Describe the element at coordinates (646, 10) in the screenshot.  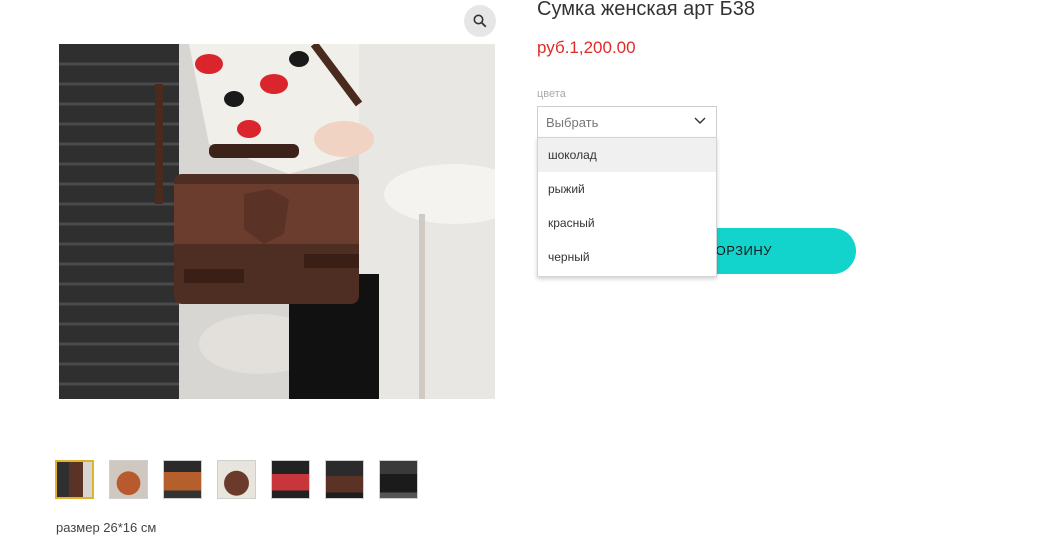
I see `product-title: Сумка женская арт Б38` at that location.